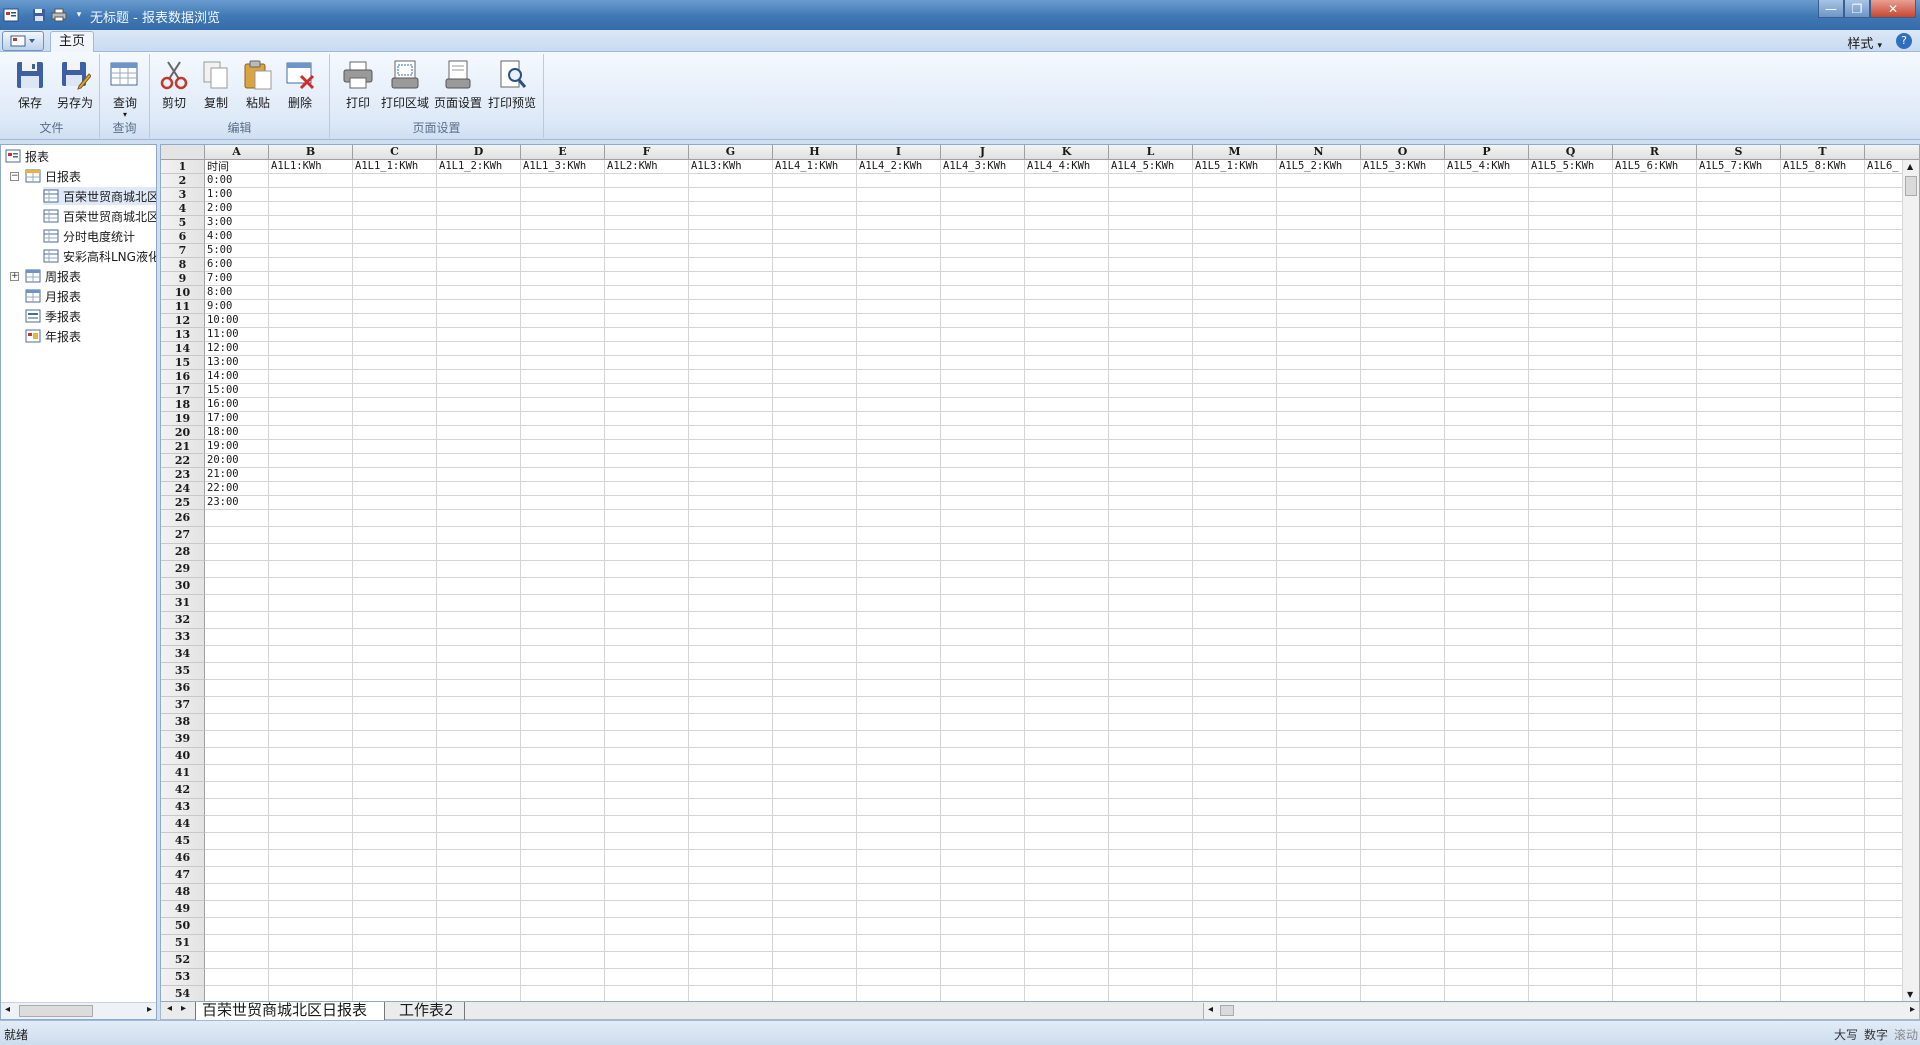 Image resolution: width=1920 pixels, height=1045 pixels. I want to click on grid-cell: A1L4_3:KWh, so click(983, 167).